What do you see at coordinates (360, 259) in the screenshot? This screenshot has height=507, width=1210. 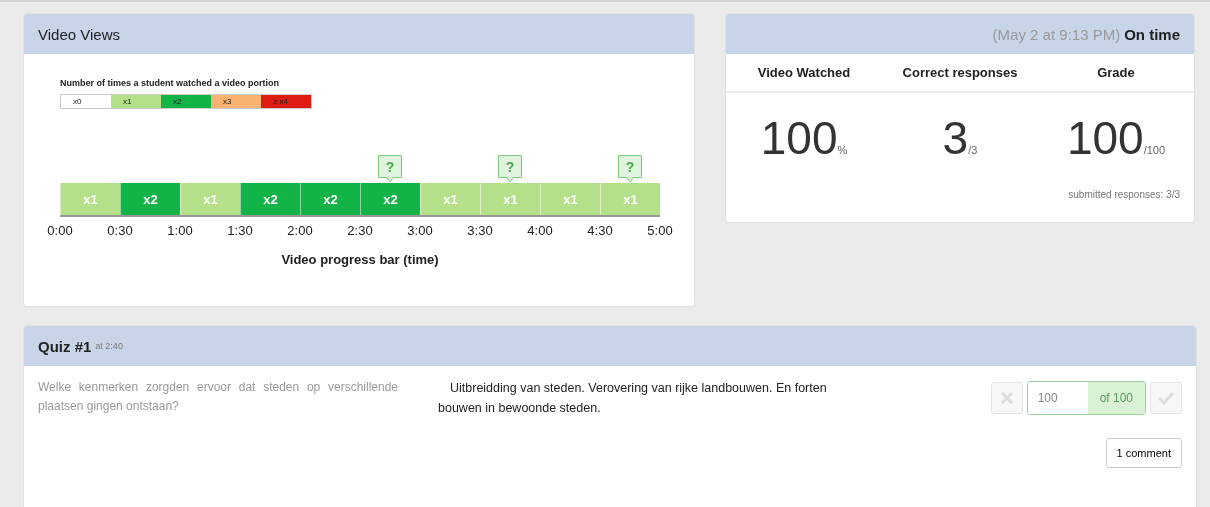 I see `axis-label: Video progress bar (time)` at bounding box center [360, 259].